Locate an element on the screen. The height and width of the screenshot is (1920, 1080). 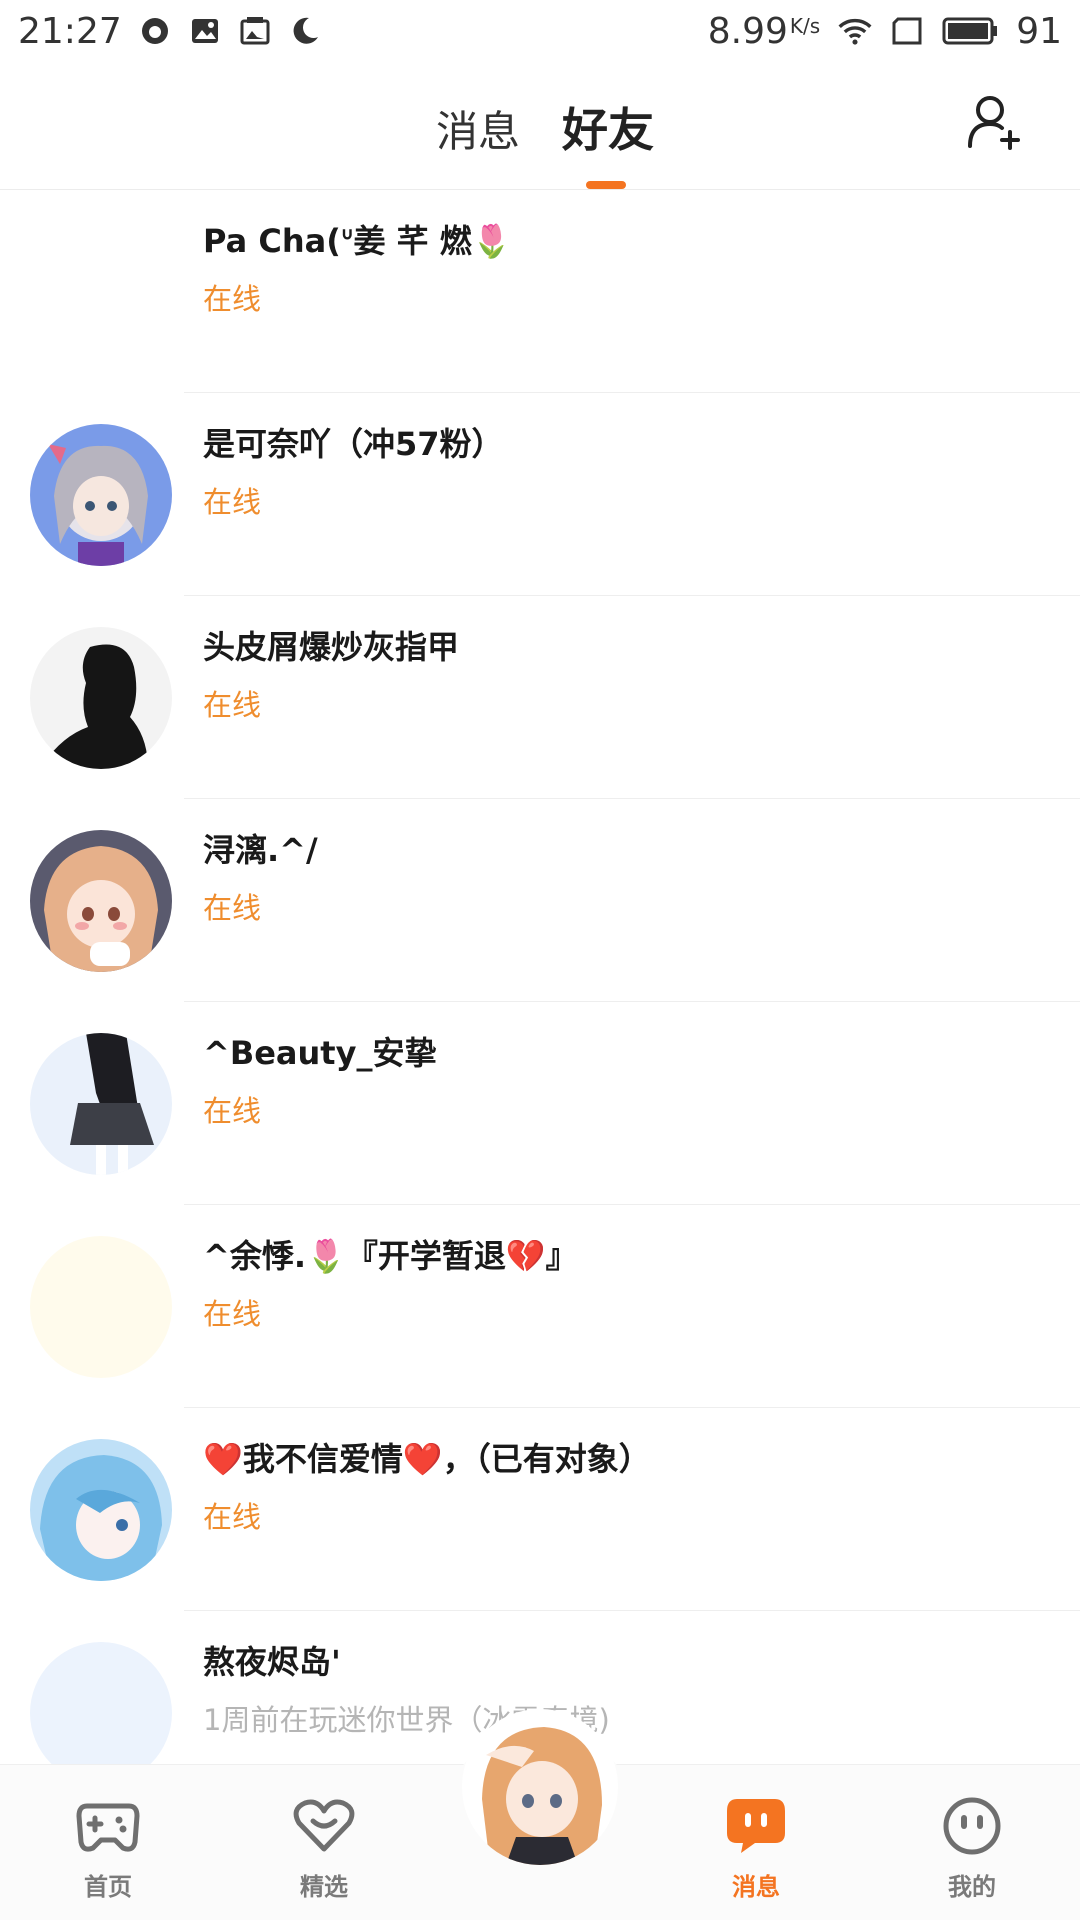
bottom-nav: 首页 精选 消息 我的 is located at coordinates (540, 1814).